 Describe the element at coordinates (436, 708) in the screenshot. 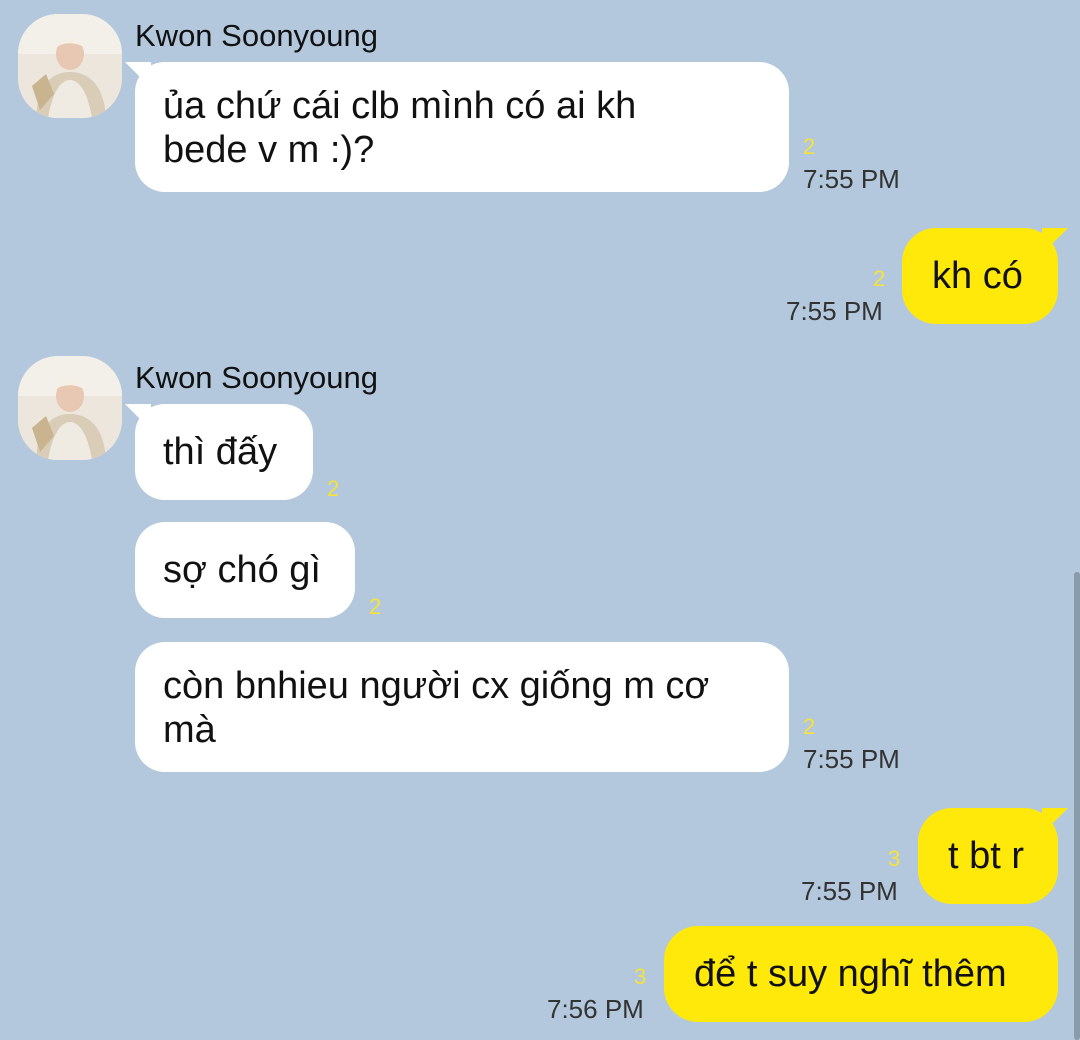

I see `message-text: còn bnhieu người cx giống m cơ mà` at that location.